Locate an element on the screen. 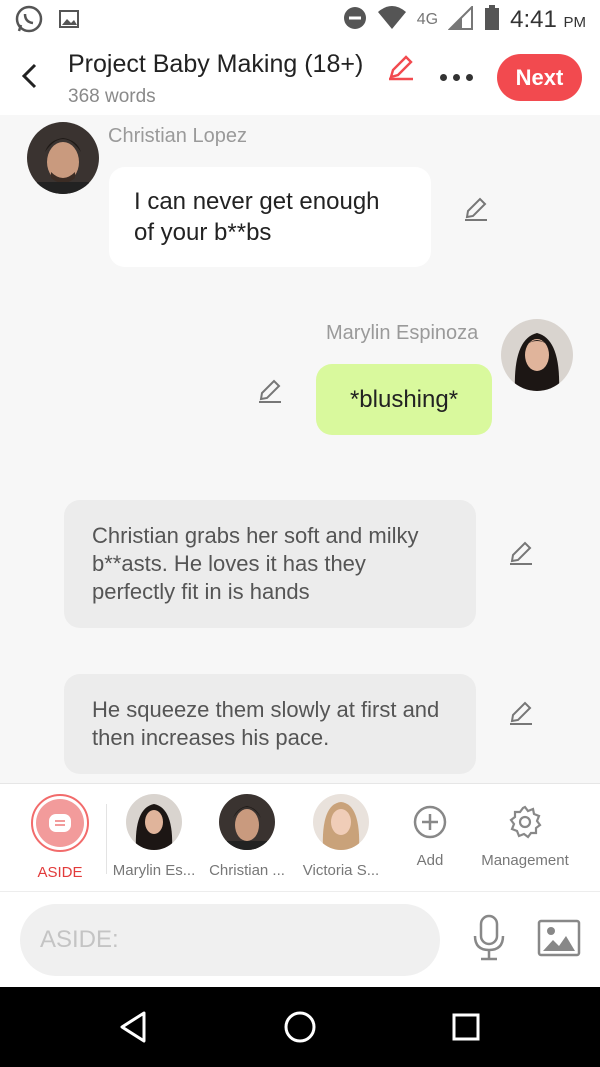 The height and width of the screenshot is (1067, 600). add-character-button: Add is located at coordinates (430, 831).